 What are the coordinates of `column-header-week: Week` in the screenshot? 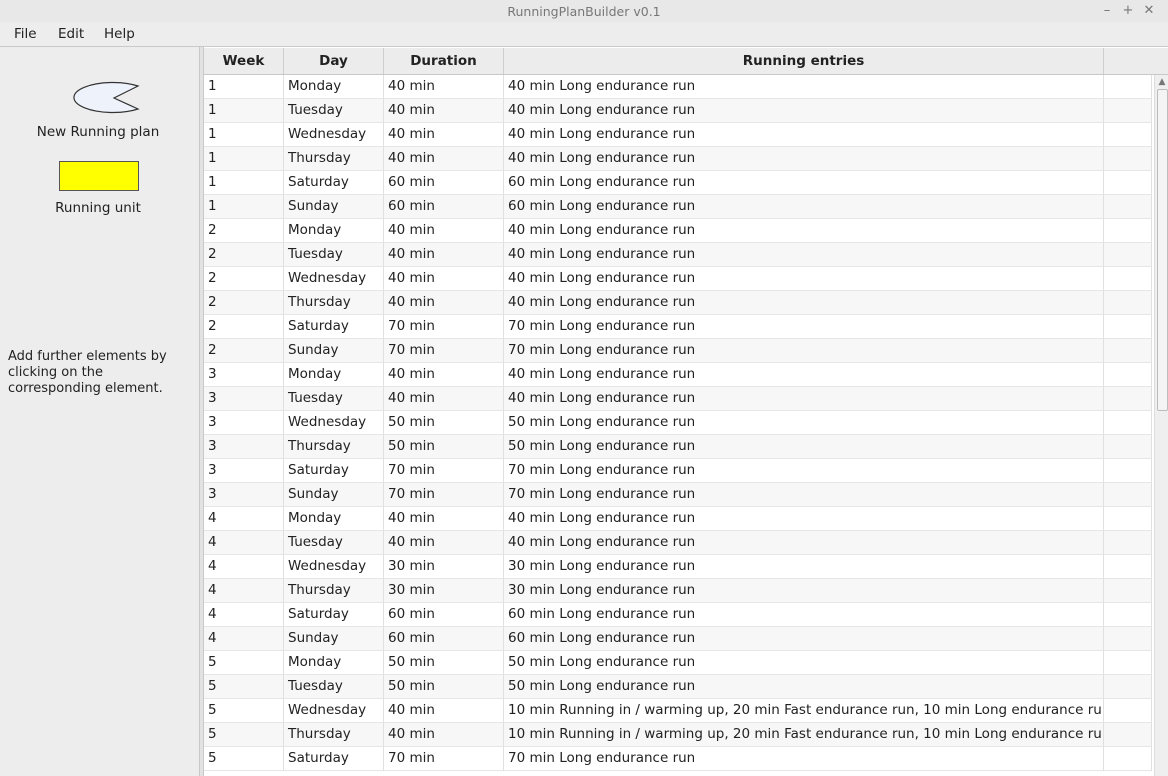 It's located at (244, 61).